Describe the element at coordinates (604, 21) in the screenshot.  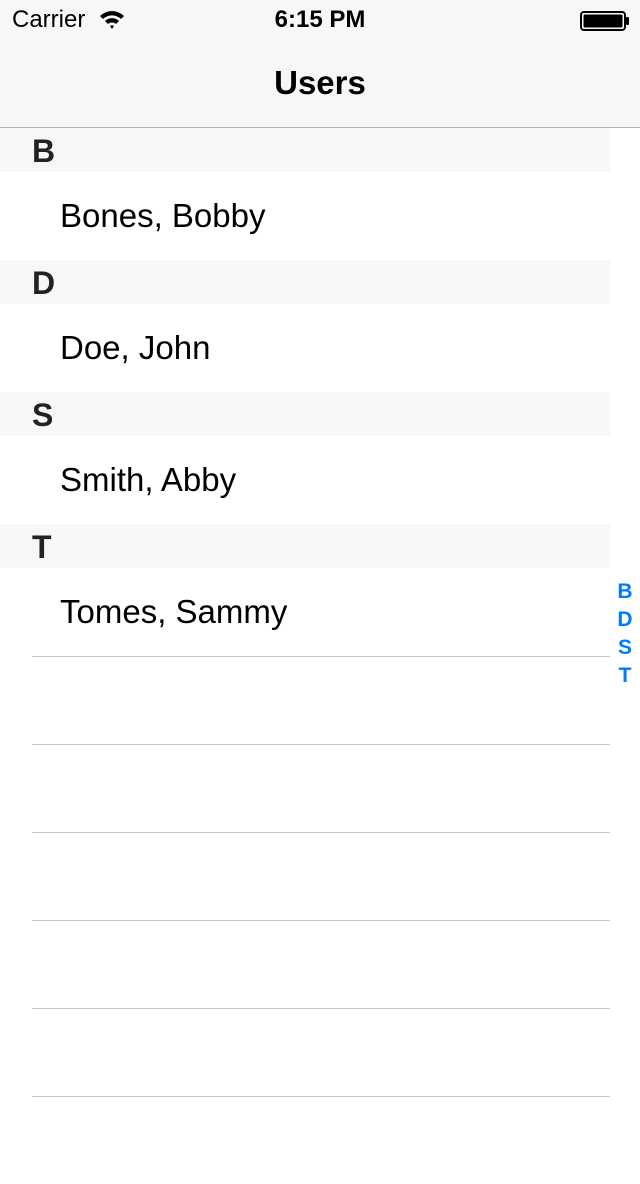
I see `battery-icon` at that location.